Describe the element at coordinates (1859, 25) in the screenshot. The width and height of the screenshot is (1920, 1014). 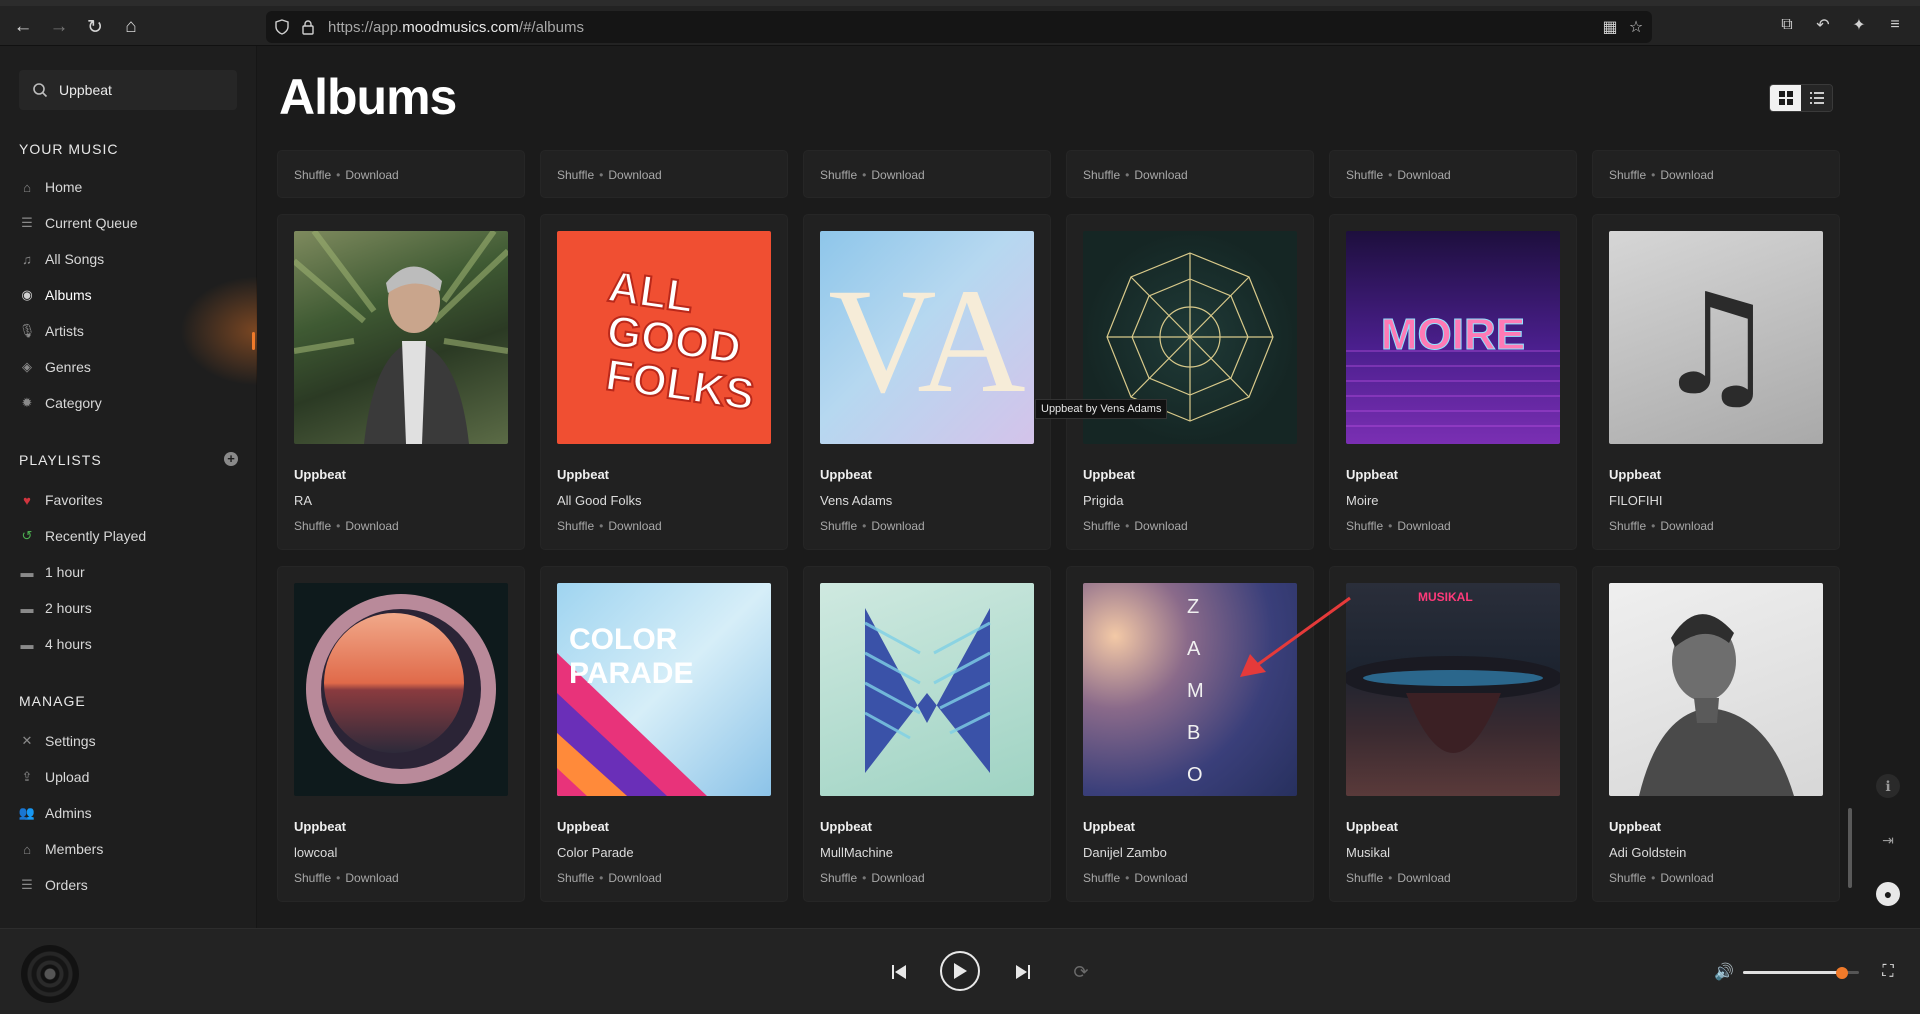
I see `extensions-icon: ✦` at that location.